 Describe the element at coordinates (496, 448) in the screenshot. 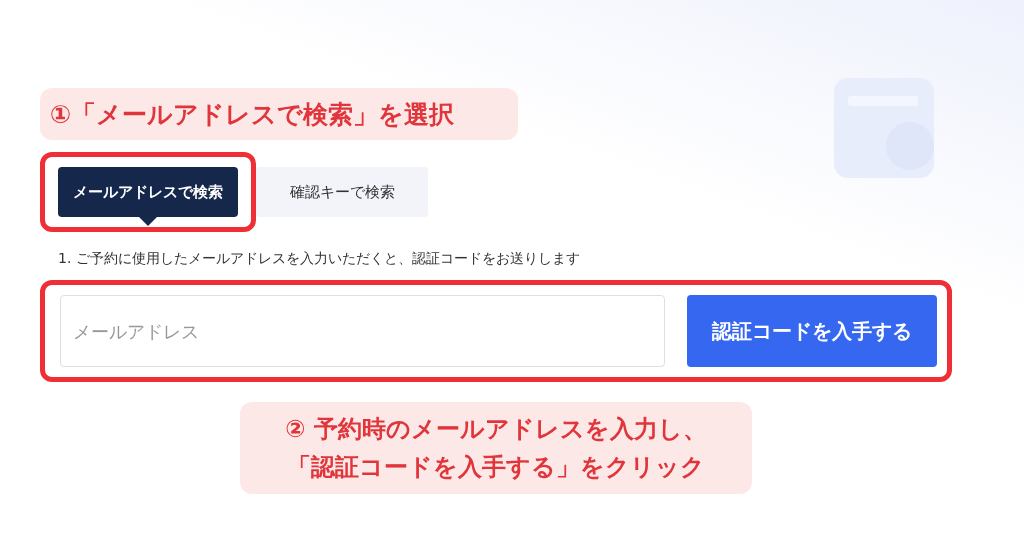

I see `step-callout: ② 予約時のメールアドレスを入力し、 「認証コードを入手する」をクリック` at that location.